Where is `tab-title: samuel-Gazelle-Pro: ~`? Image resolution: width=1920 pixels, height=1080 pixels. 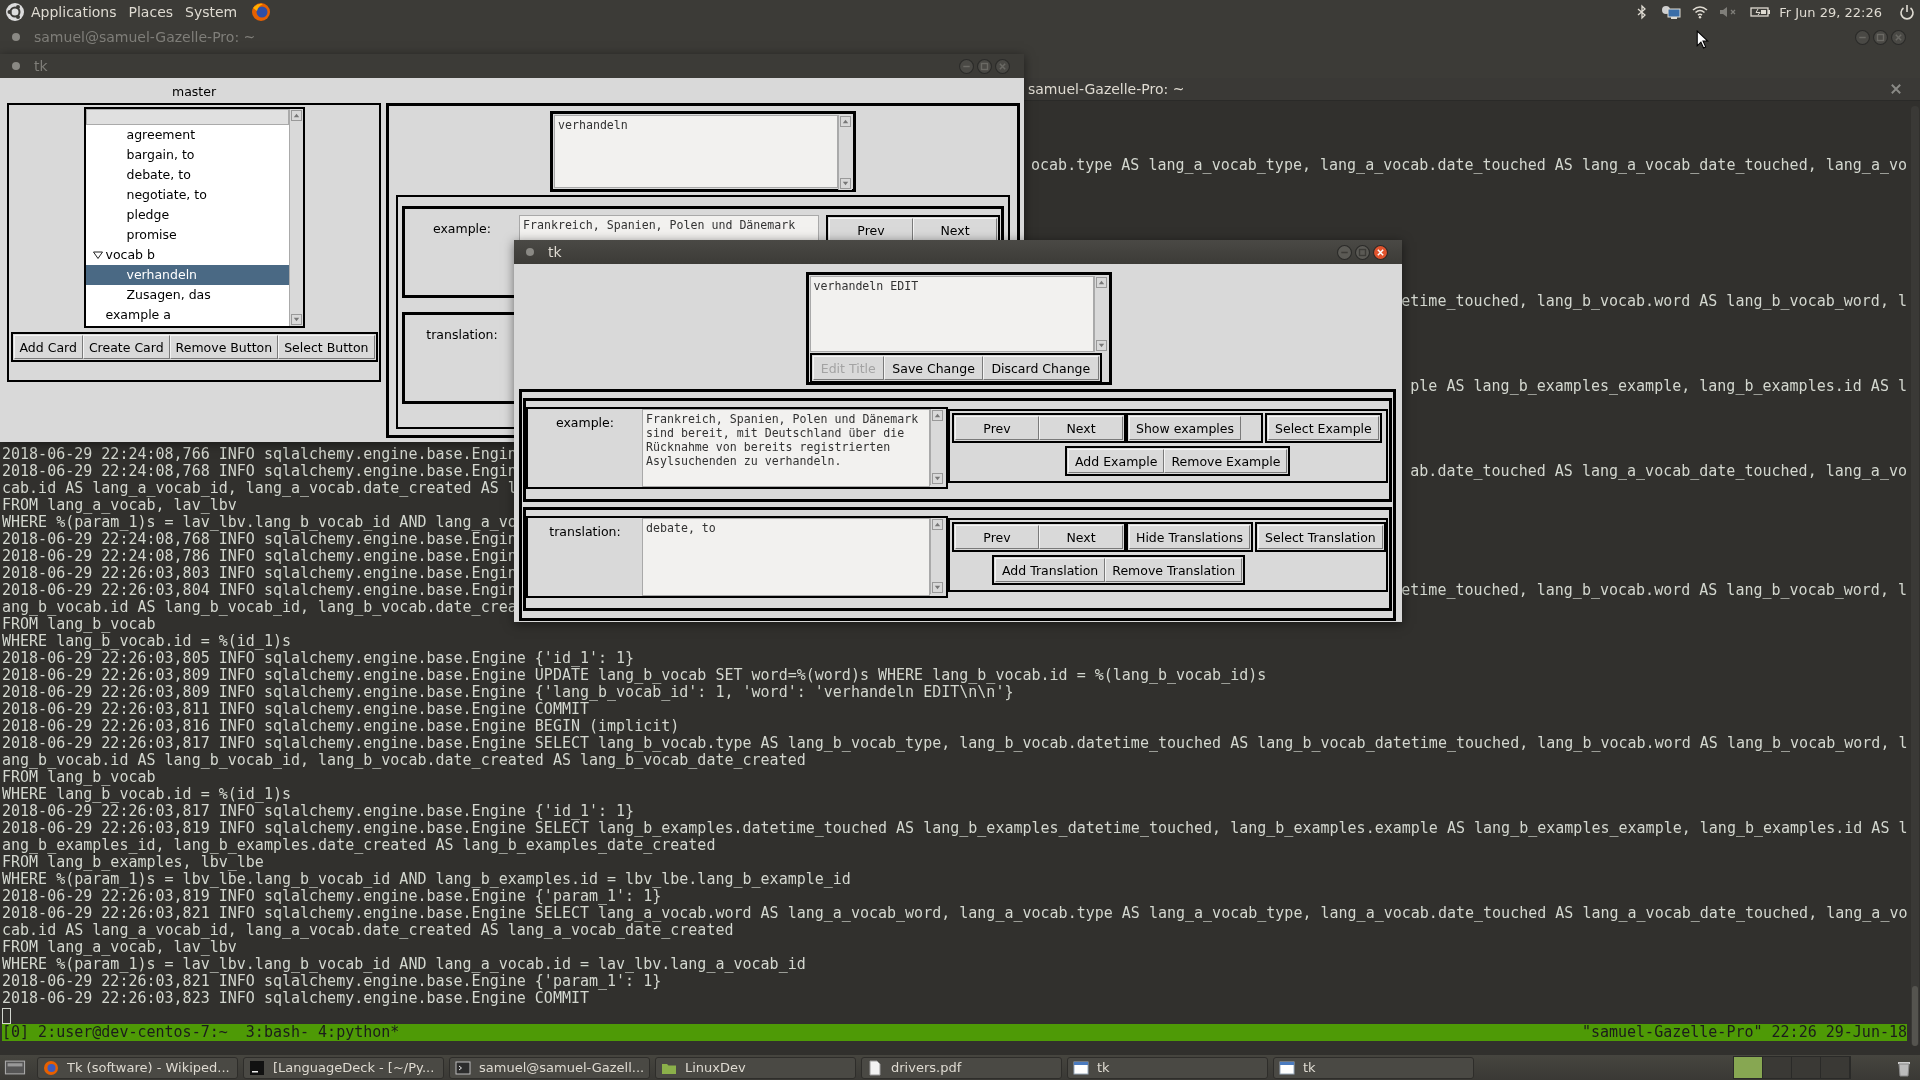
tab-title: samuel-Gazelle-Pro: ~ is located at coordinates (1106, 89).